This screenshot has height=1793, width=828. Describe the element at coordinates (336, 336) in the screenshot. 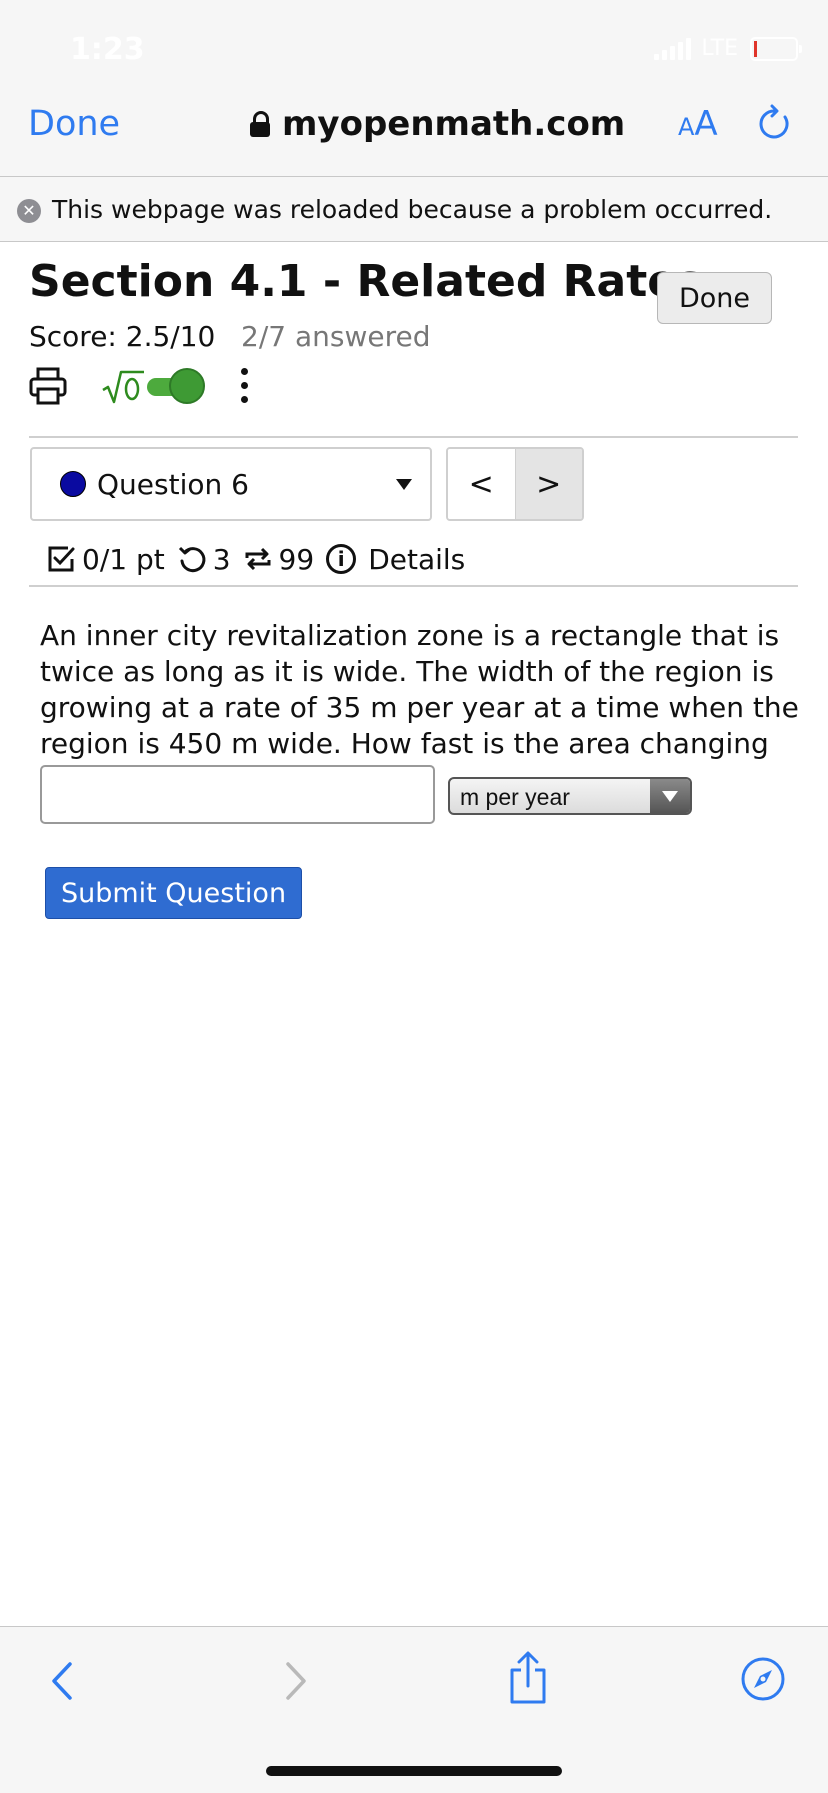

I see `answered-count: 2/7 answered` at that location.